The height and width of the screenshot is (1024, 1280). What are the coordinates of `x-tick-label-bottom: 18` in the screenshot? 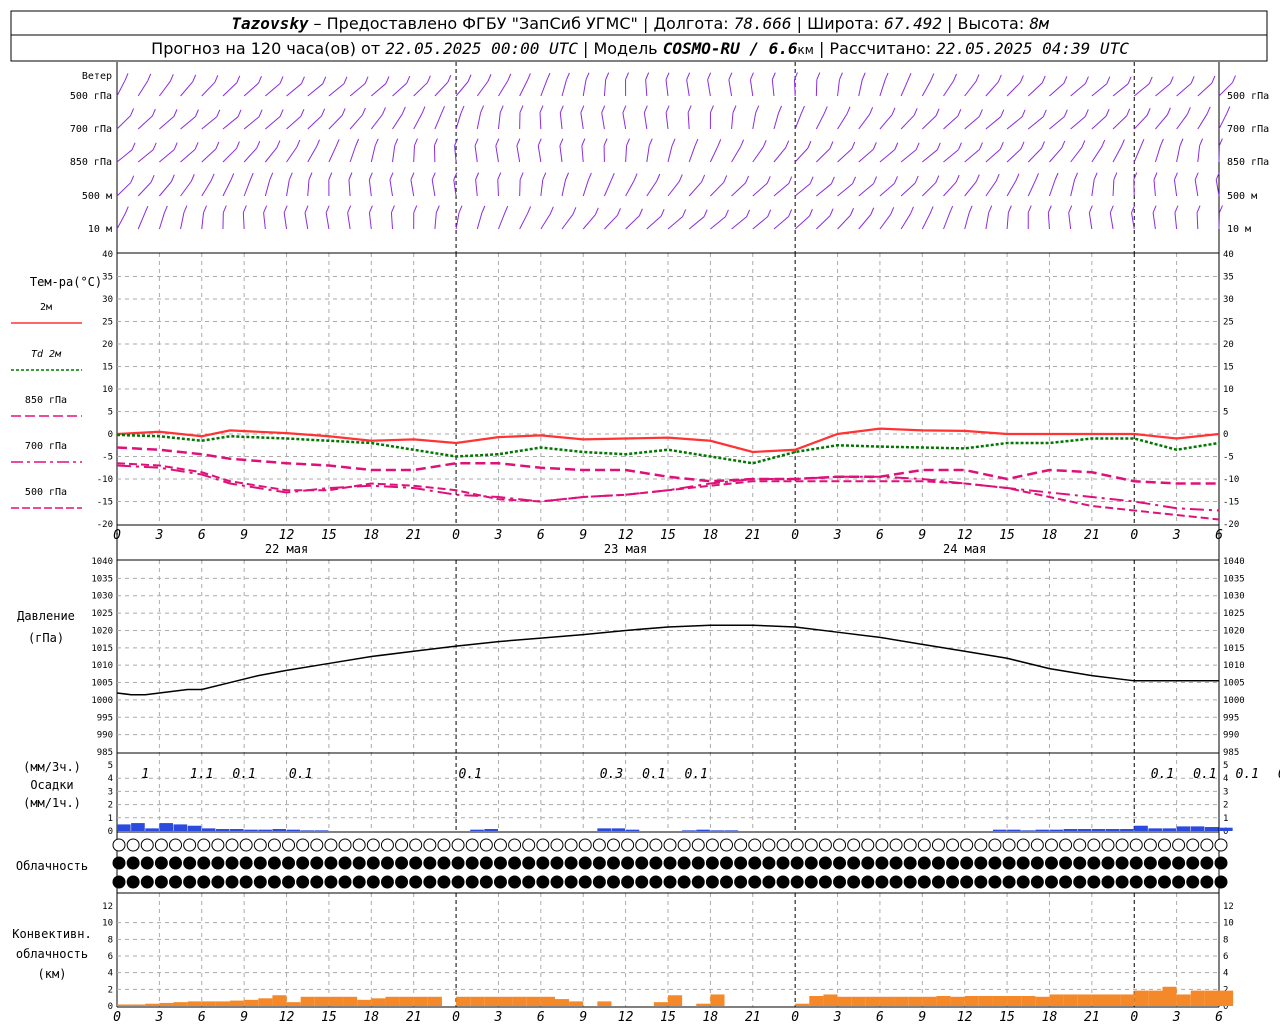 It's located at (1050, 1017).